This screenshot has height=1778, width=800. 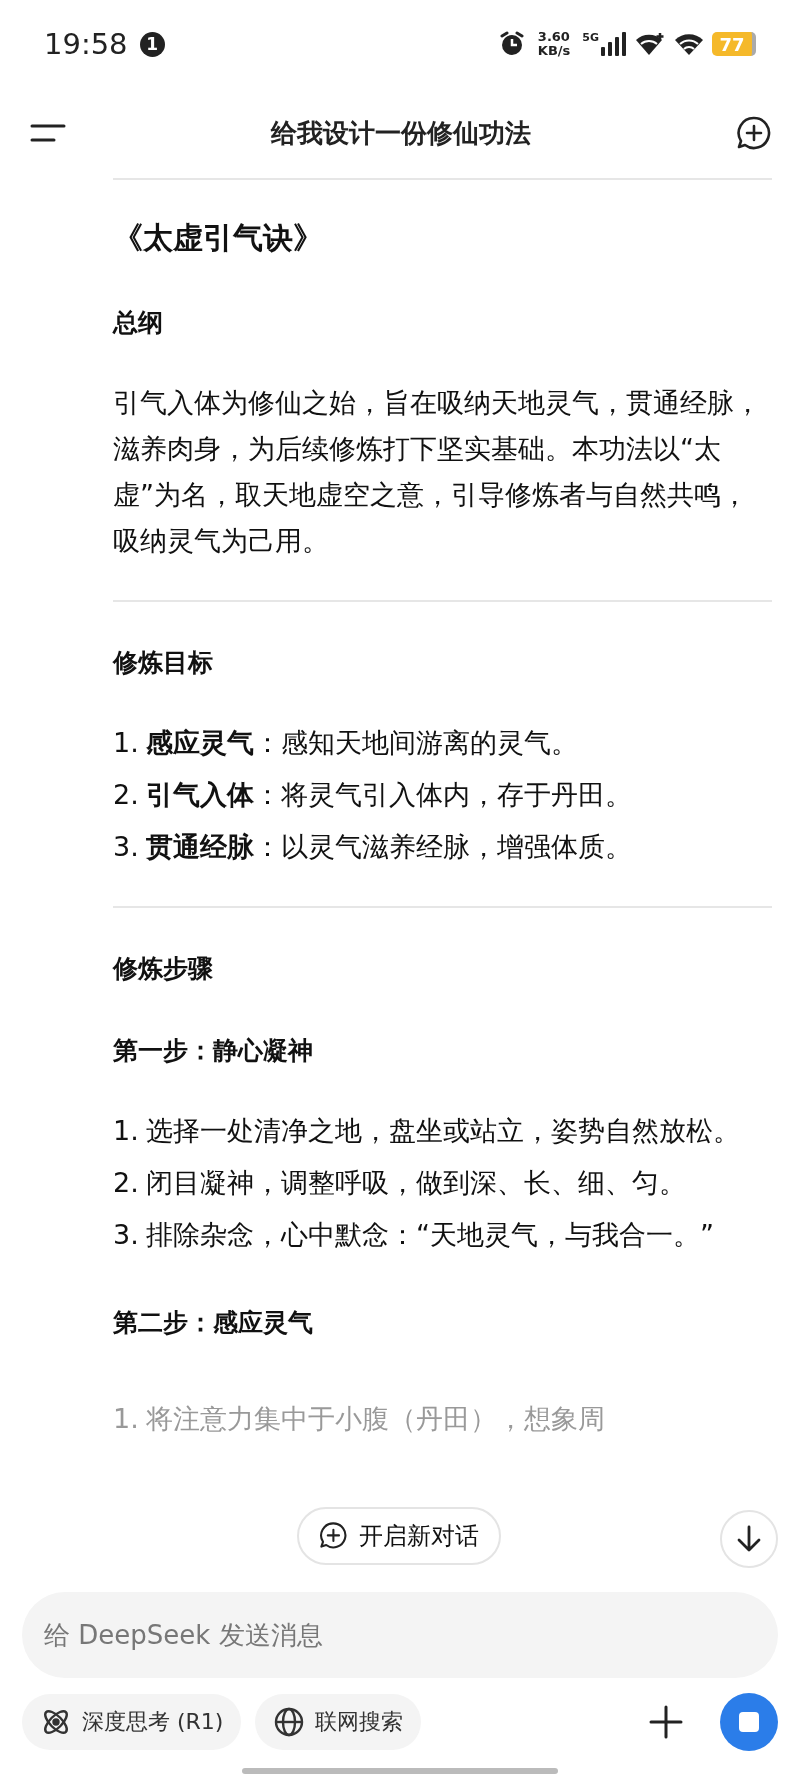 What do you see at coordinates (213, 1323) in the screenshot?
I see `section-heading: 第二步：感应灵气` at bounding box center [213, 1323].